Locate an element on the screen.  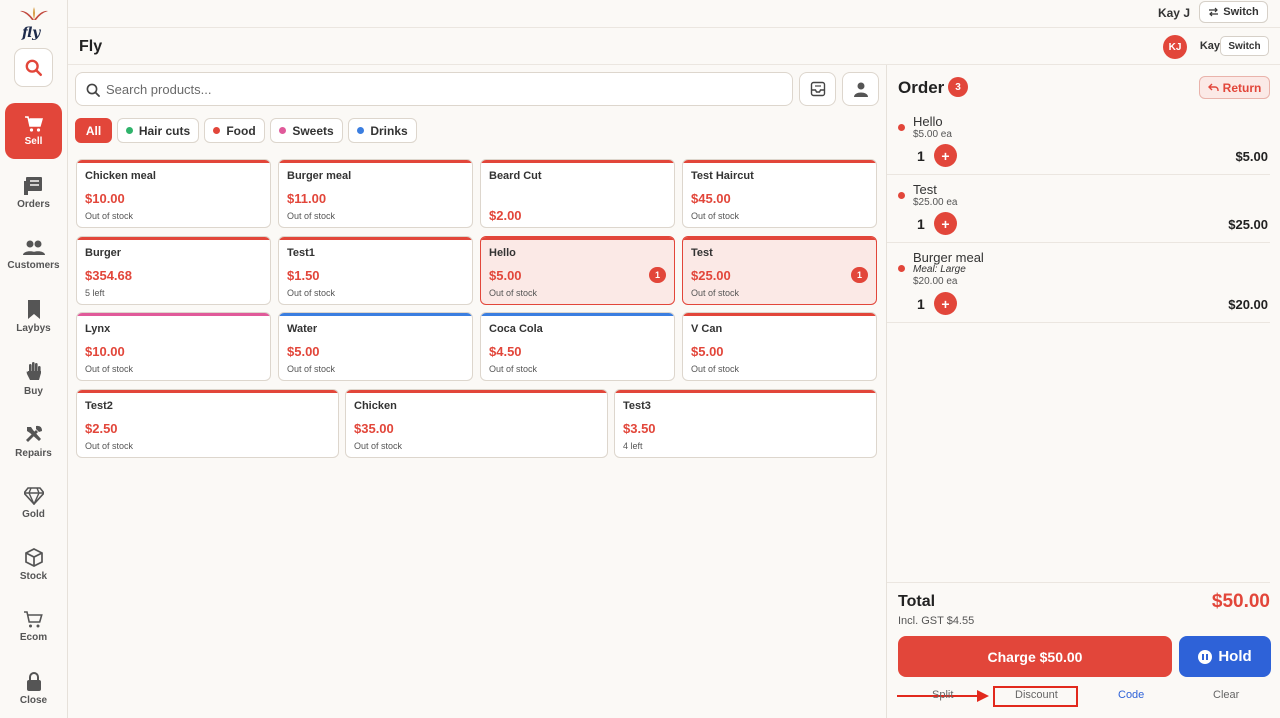
order-title: Order is located at coordinates (921, 87).